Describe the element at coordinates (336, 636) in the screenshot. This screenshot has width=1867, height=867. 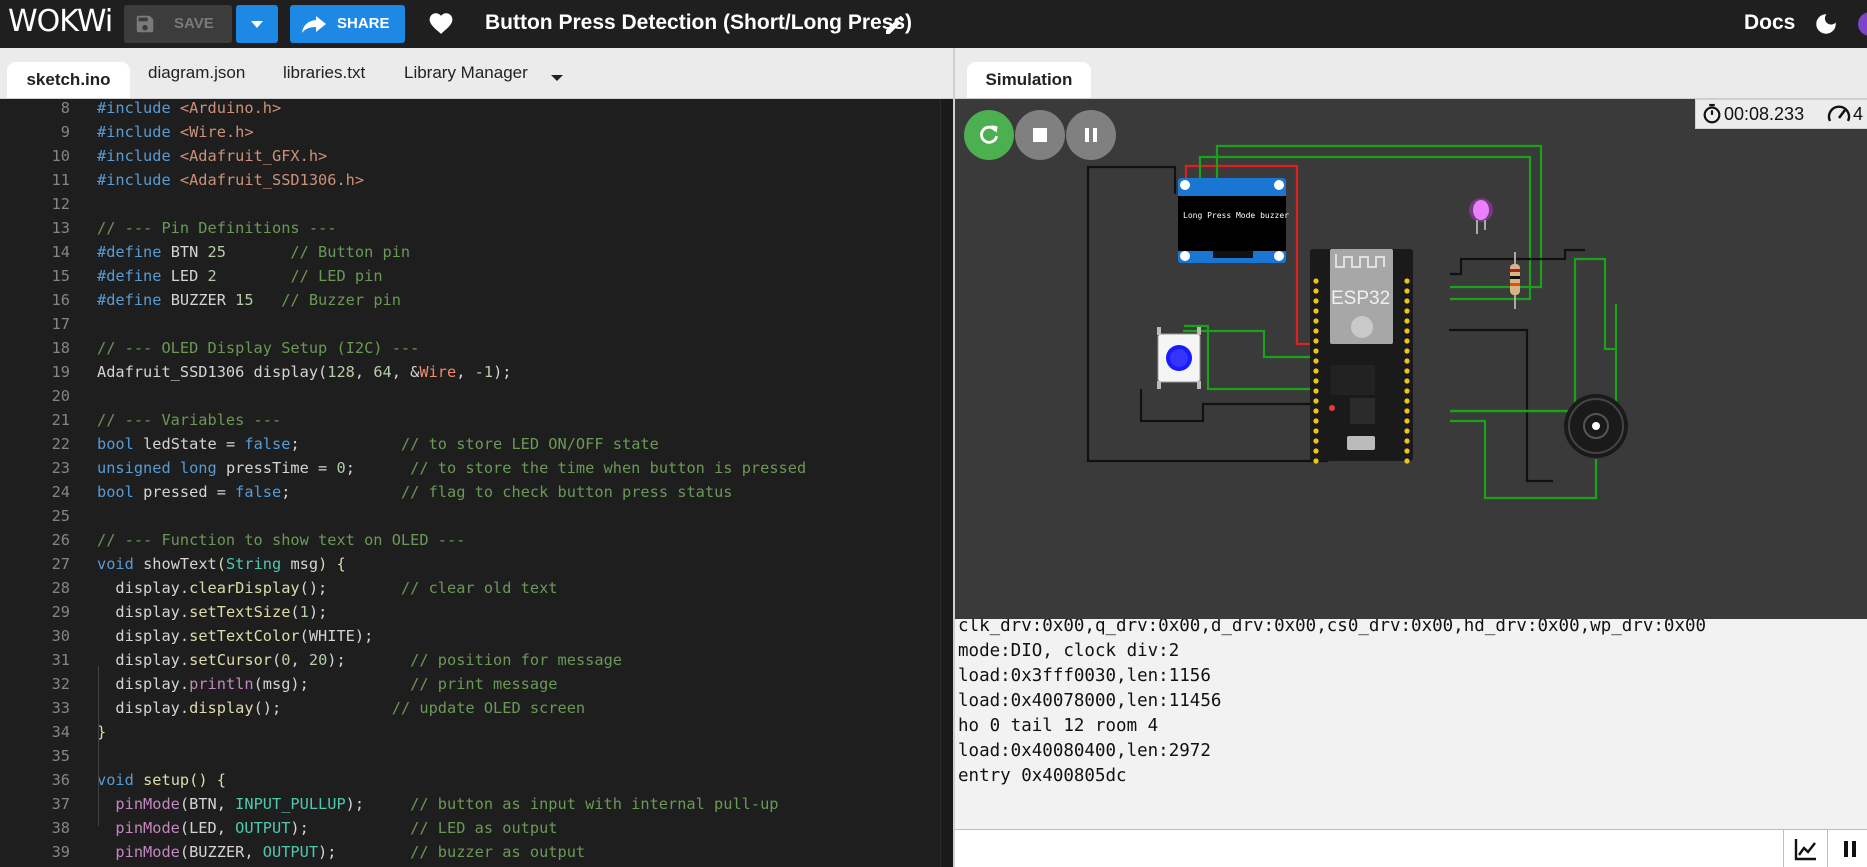
I see `code-token: (WHITE);` at that location.